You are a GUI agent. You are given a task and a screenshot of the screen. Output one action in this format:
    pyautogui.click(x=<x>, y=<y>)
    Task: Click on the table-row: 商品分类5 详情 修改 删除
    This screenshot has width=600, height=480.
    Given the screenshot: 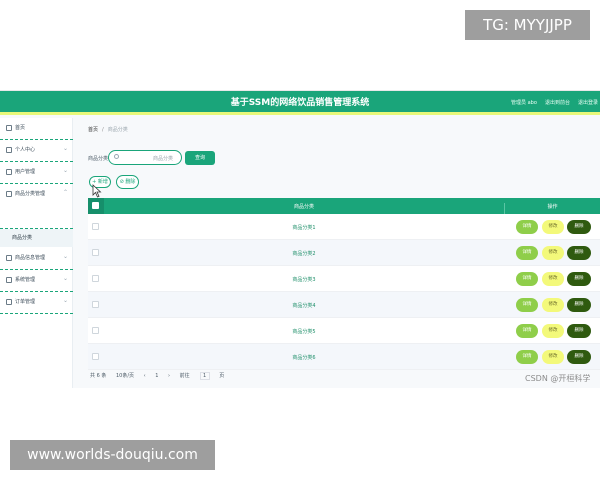 What is the action you would take?
    pyautogui.click(x=344, y=331)
    